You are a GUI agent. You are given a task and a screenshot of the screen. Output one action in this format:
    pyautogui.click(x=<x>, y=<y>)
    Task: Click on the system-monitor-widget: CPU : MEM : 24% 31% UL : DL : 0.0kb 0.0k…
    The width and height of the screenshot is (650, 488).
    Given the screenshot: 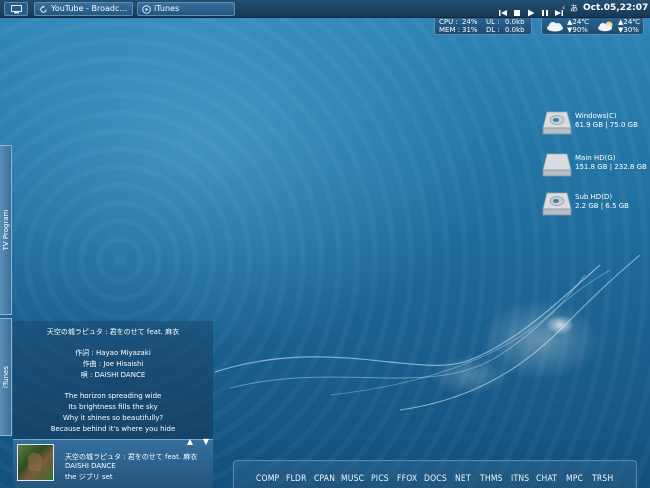 What is the action you would take?
    pyautogui.click(x=483, y=26)
    